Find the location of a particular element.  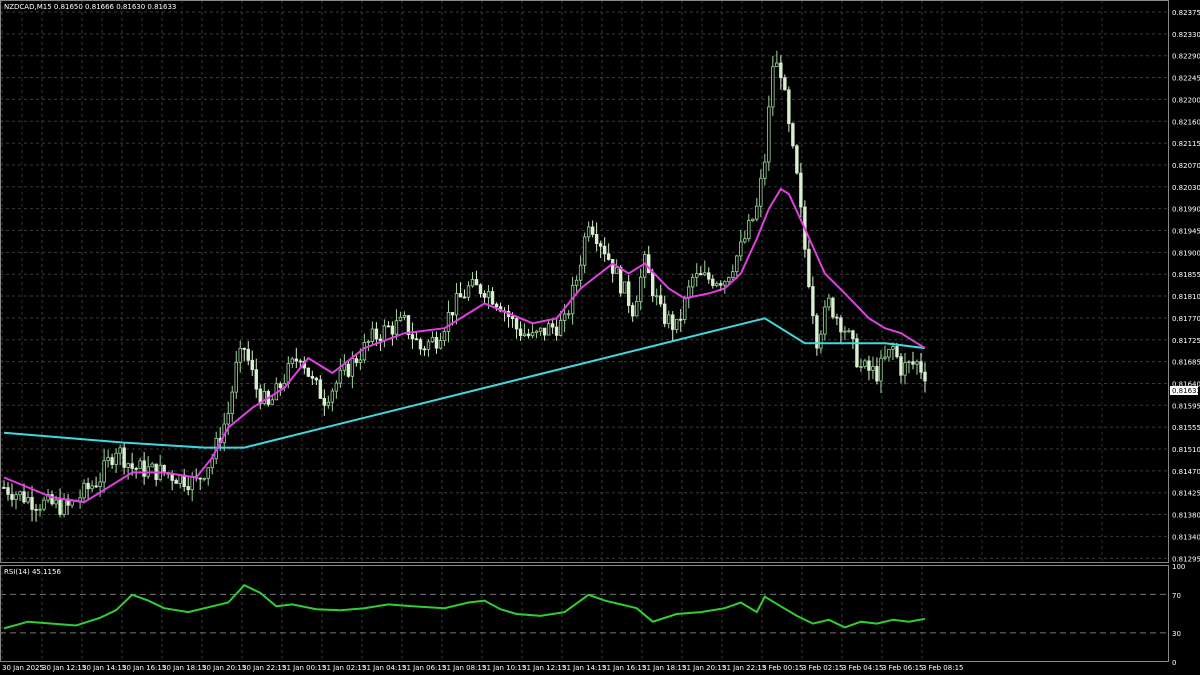

rsi-tick-label: 30 is located at coordinates (1176, 634).